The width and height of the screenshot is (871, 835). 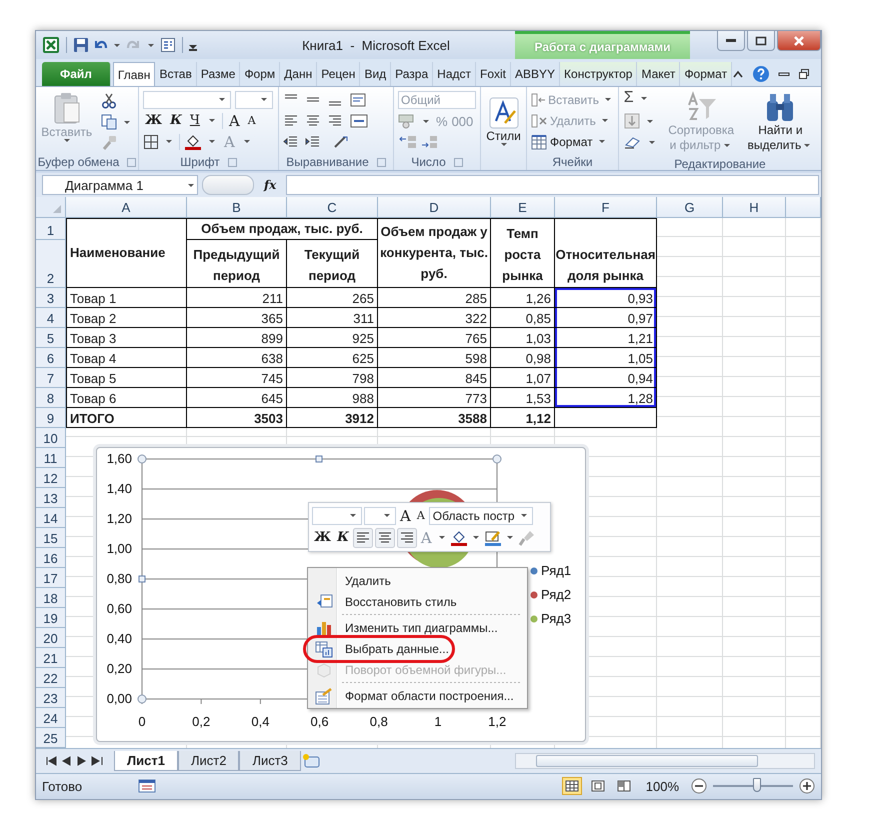 What do you see at coordinates (51, 698) in the screenshot?
I see `row-header: 23` at bounding box center [51, 698].